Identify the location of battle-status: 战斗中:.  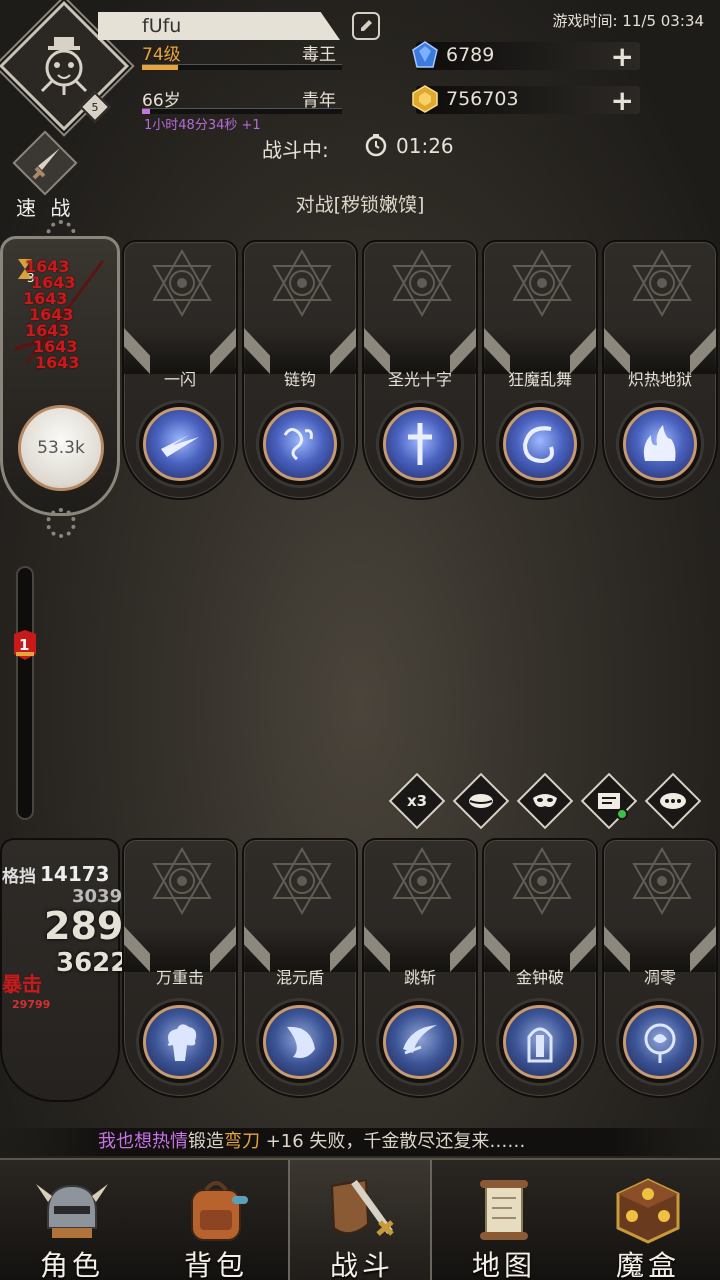
(295, 150).